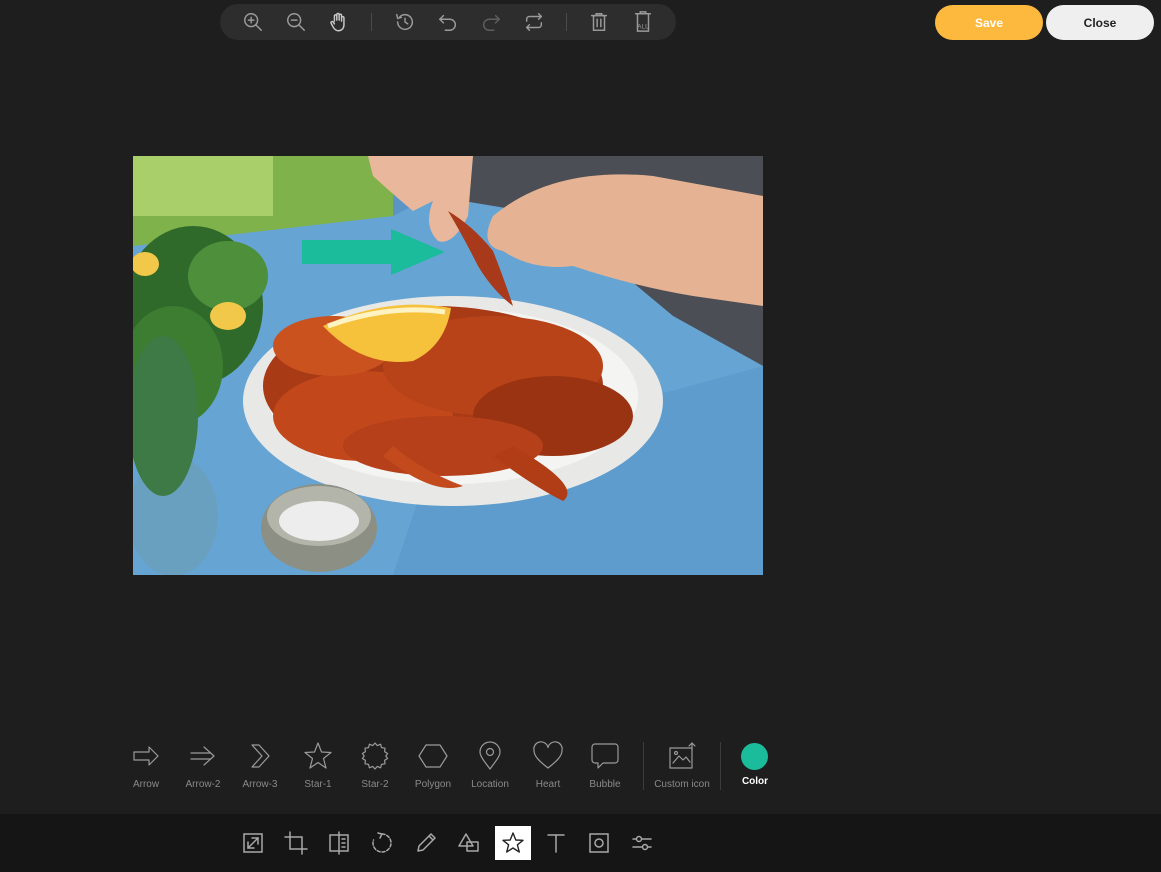 Image resolution: width=1161 pixels, height=872 pixels. What do you see at coordinates (755, 781) in the screenshot?
I see `color-label: Color` at bounding box center [755, 781].